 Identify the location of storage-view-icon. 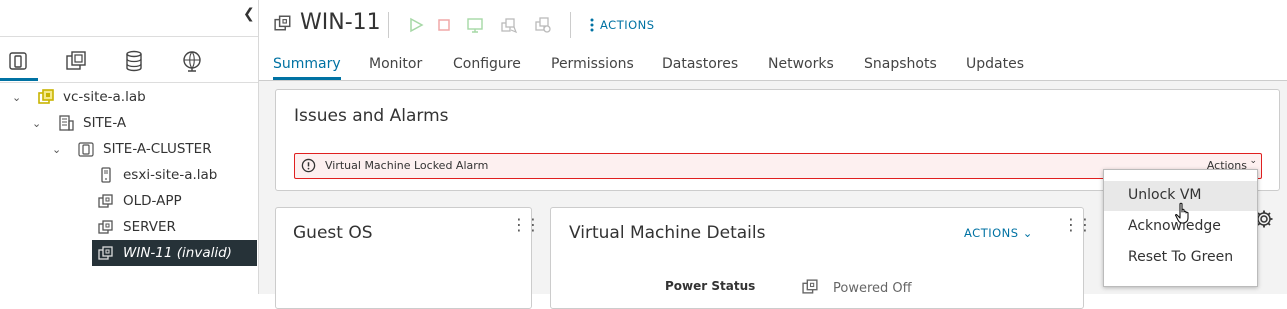
(134, 61).